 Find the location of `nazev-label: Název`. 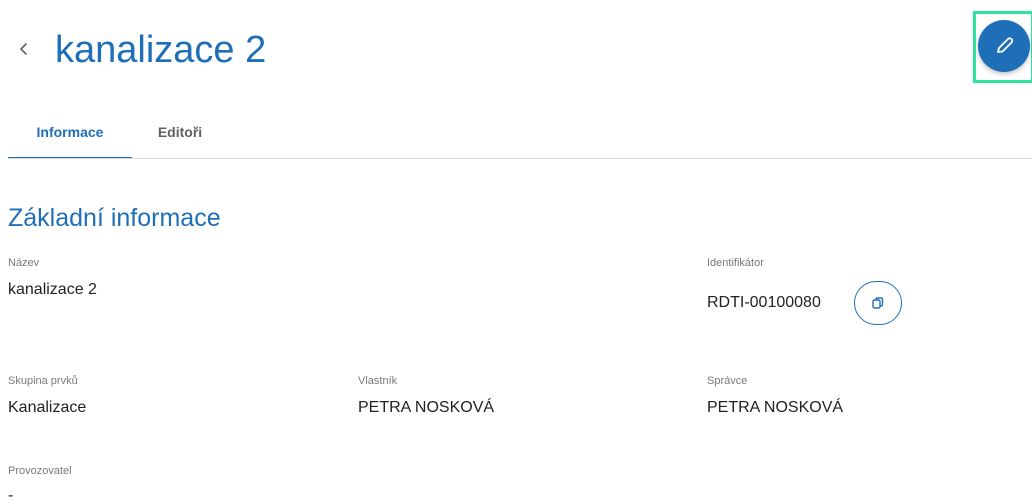

nazev-label: Název is located at coordinates (24, 263).